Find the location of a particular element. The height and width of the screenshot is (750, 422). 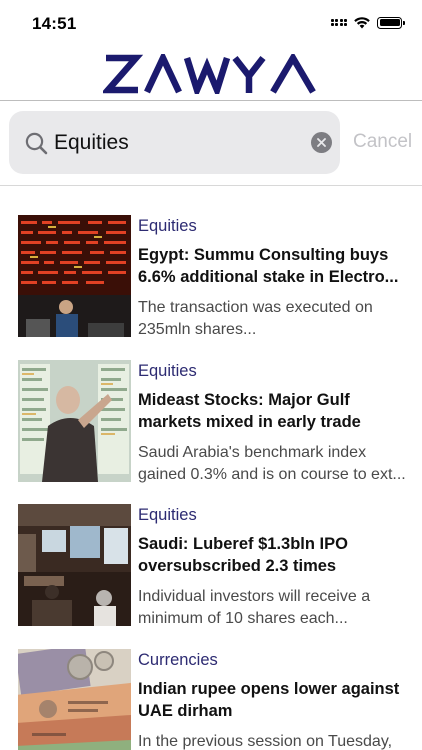

battery-icon is located at coordinates (391, 22).